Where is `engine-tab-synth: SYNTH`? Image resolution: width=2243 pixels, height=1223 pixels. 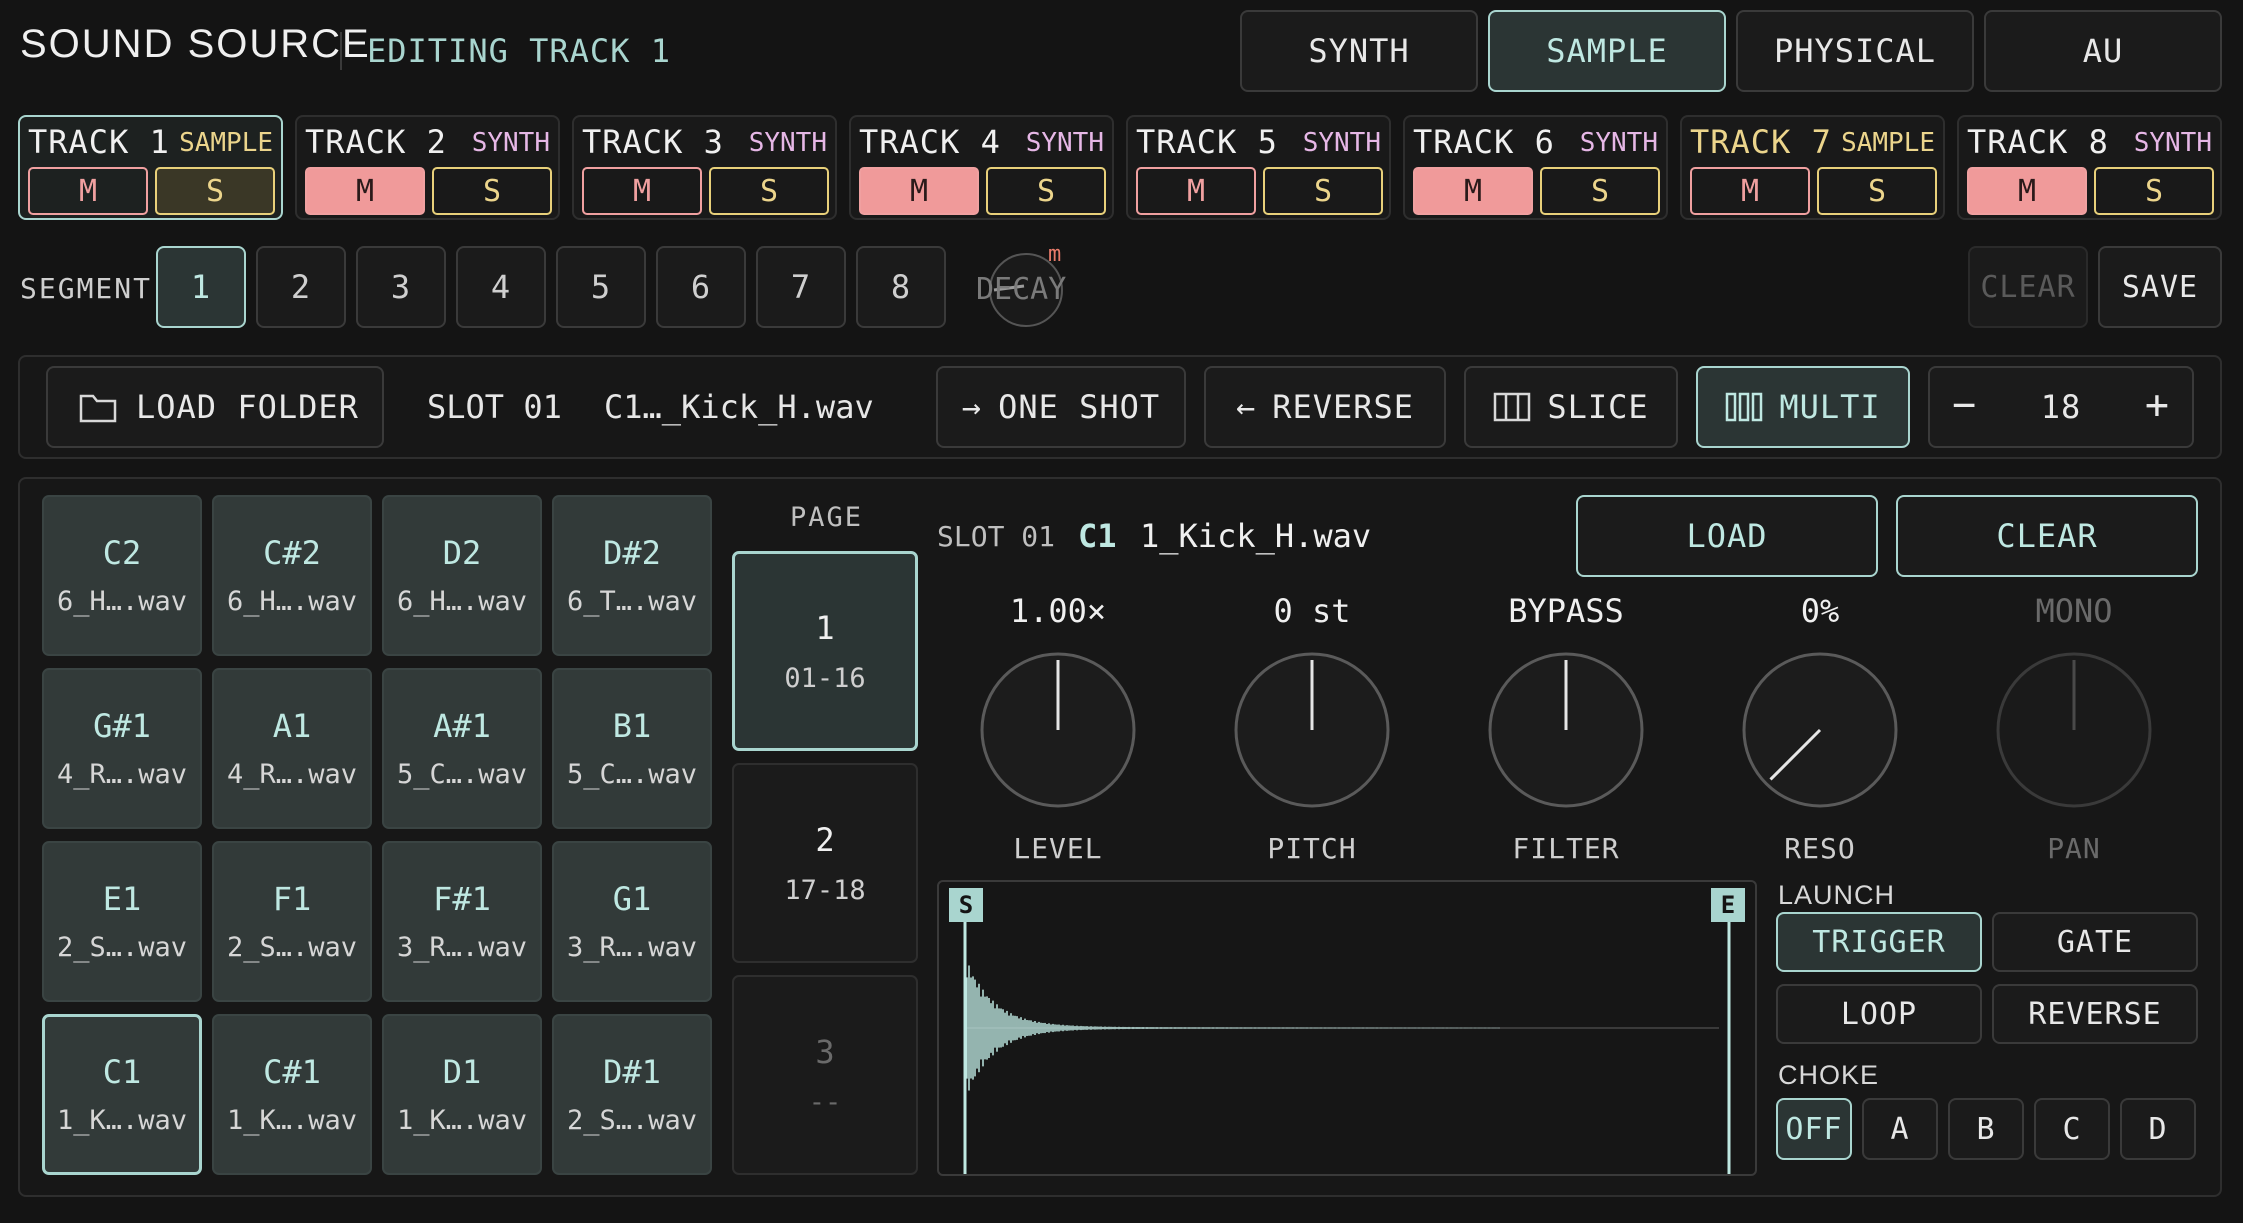
engine-tab-synth: SYNTH is located at coordinates (1359, 51).